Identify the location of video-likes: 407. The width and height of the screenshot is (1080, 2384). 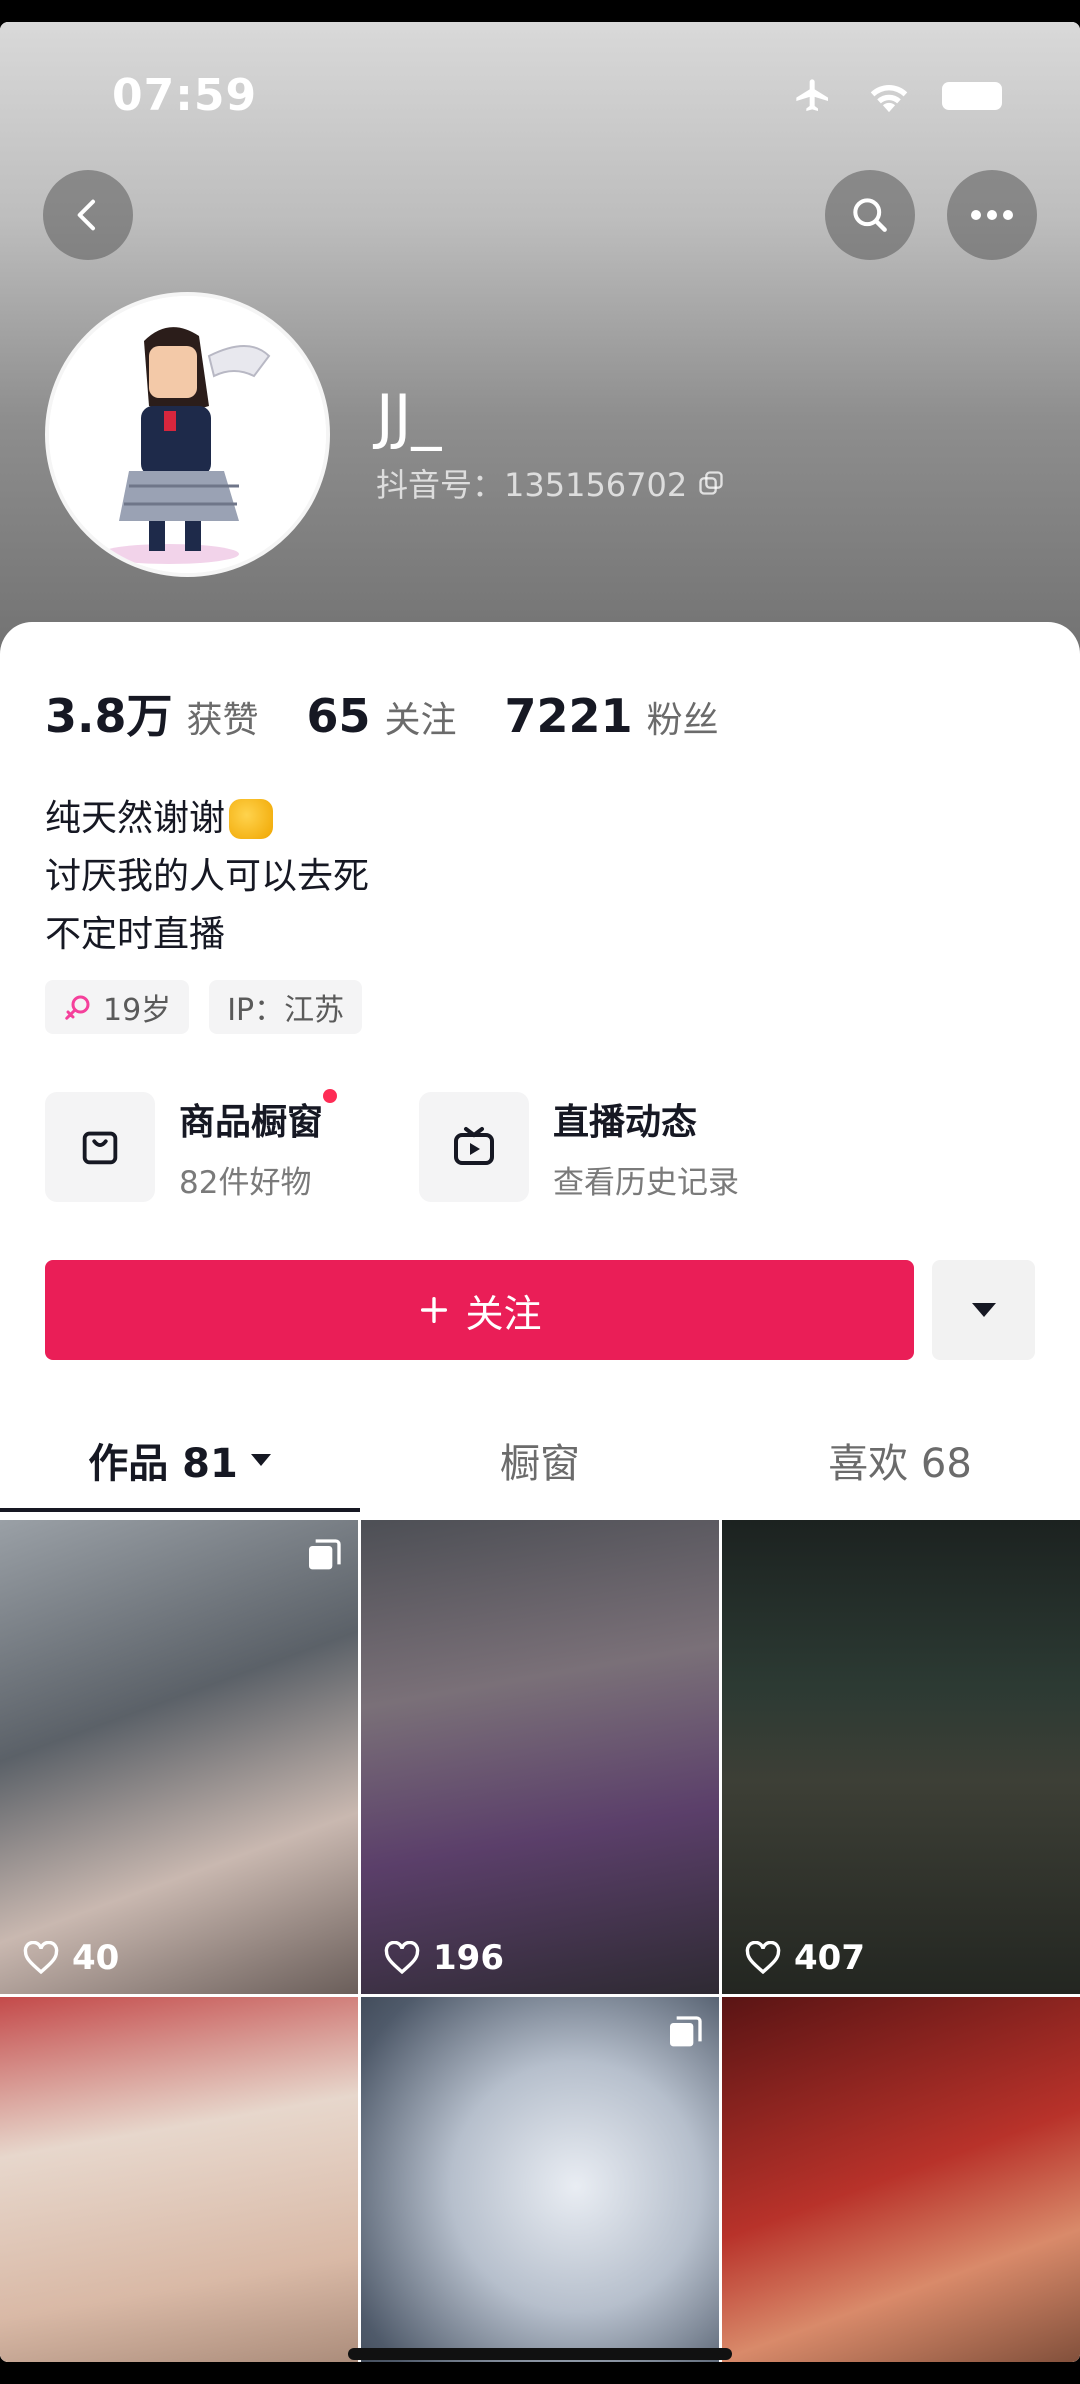
(804, 1958).